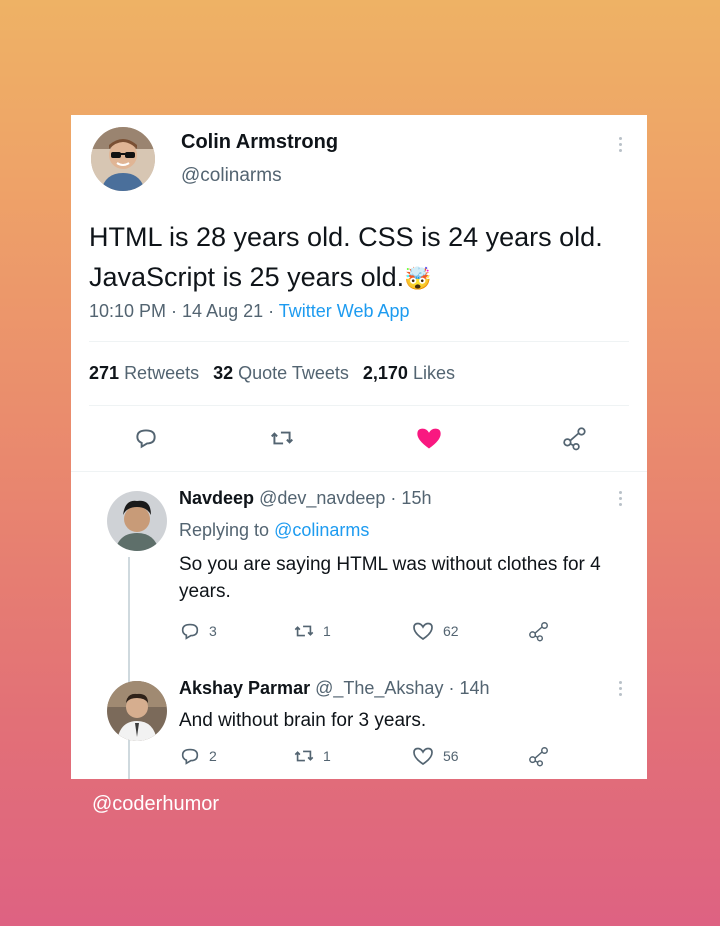 Image resolution: width=720 pixels, height=926 pixels. What do you see at coordinates (451, 631) in the screenshot?
I see `reply-1-like-count: 62` at bounding box center [451, 631].